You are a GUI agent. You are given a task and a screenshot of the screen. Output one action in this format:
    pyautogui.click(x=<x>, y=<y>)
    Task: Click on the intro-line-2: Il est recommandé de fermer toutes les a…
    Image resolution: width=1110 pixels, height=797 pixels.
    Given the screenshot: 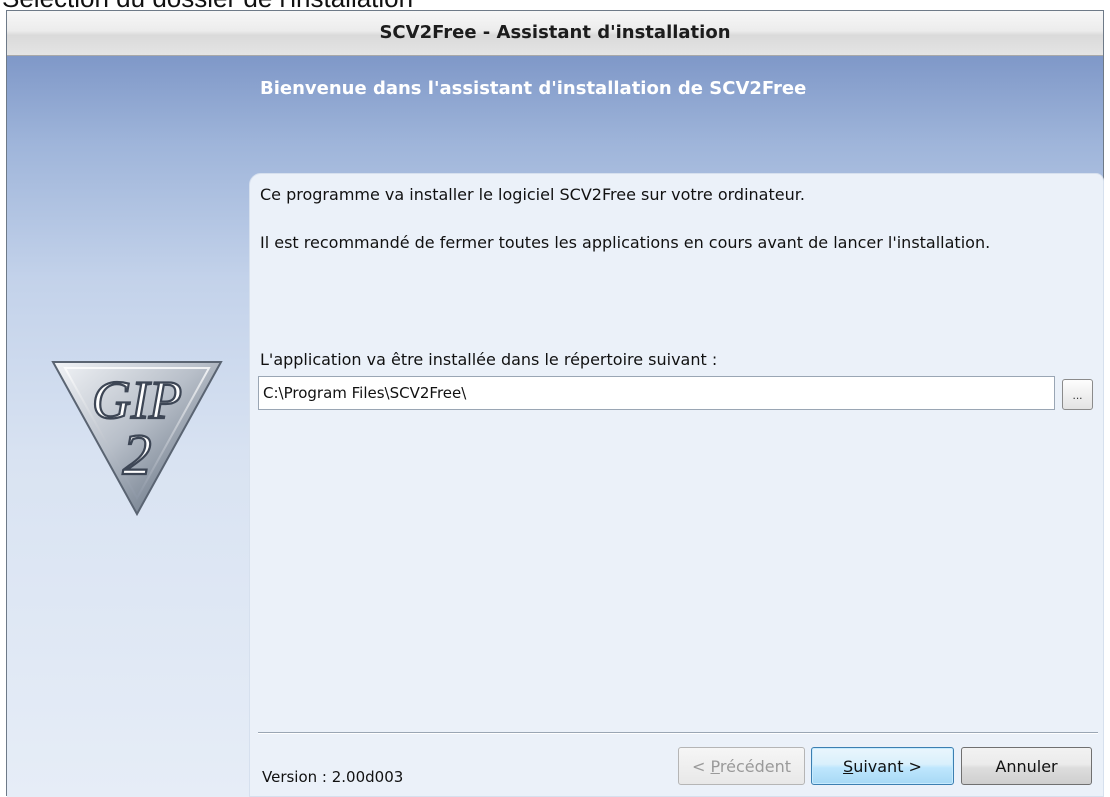 What is the action you would take?
    pyautogui.click(x=625, y=242)
    